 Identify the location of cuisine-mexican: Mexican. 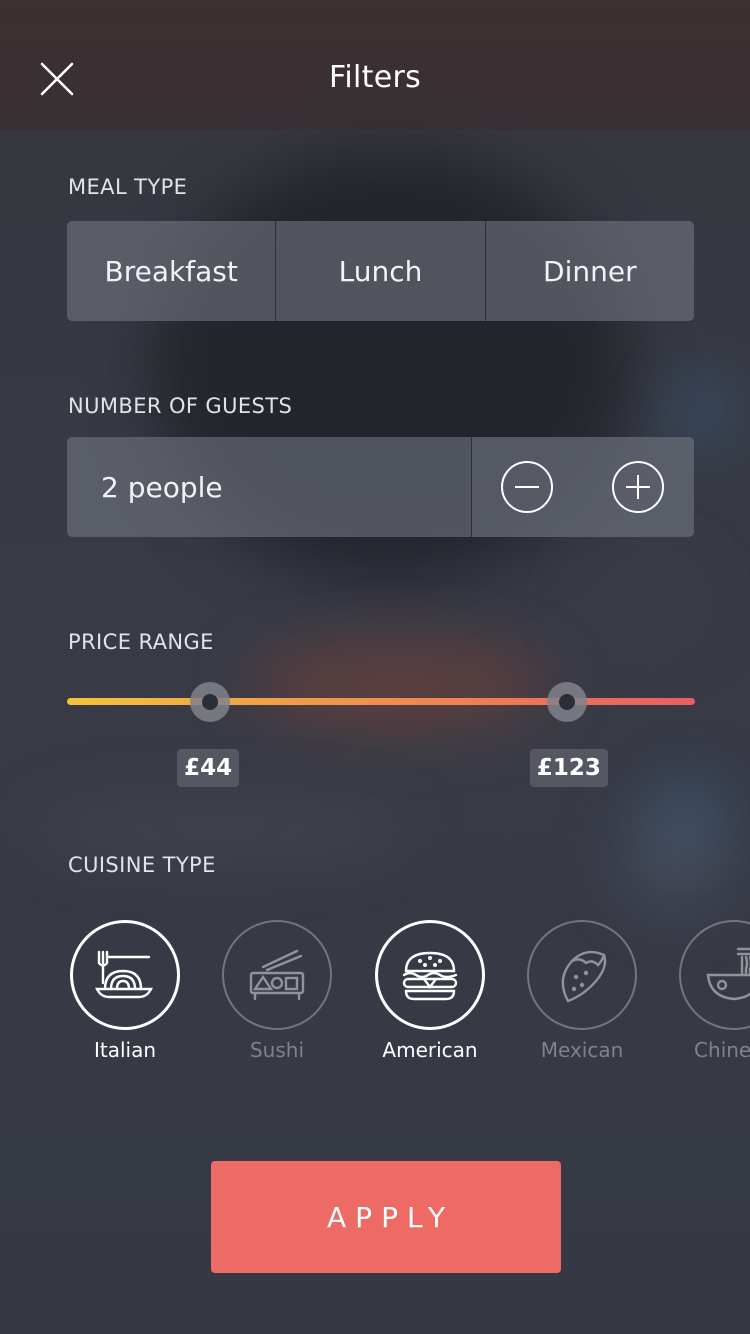
(582, 990).